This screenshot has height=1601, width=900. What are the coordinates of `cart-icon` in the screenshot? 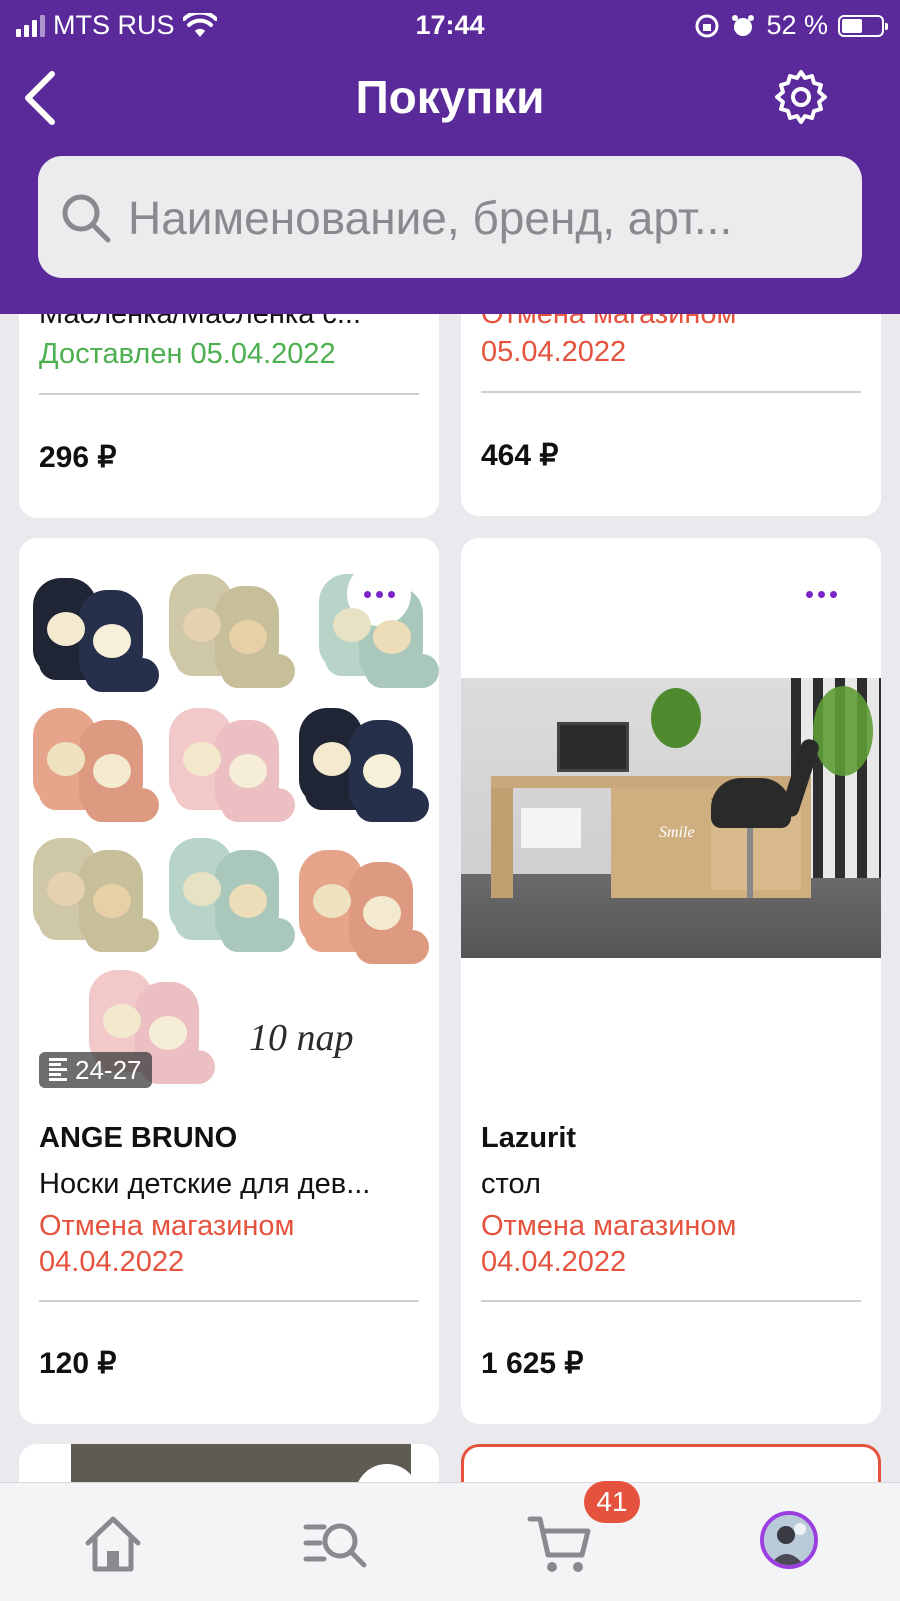 It's located at (559, 1544).